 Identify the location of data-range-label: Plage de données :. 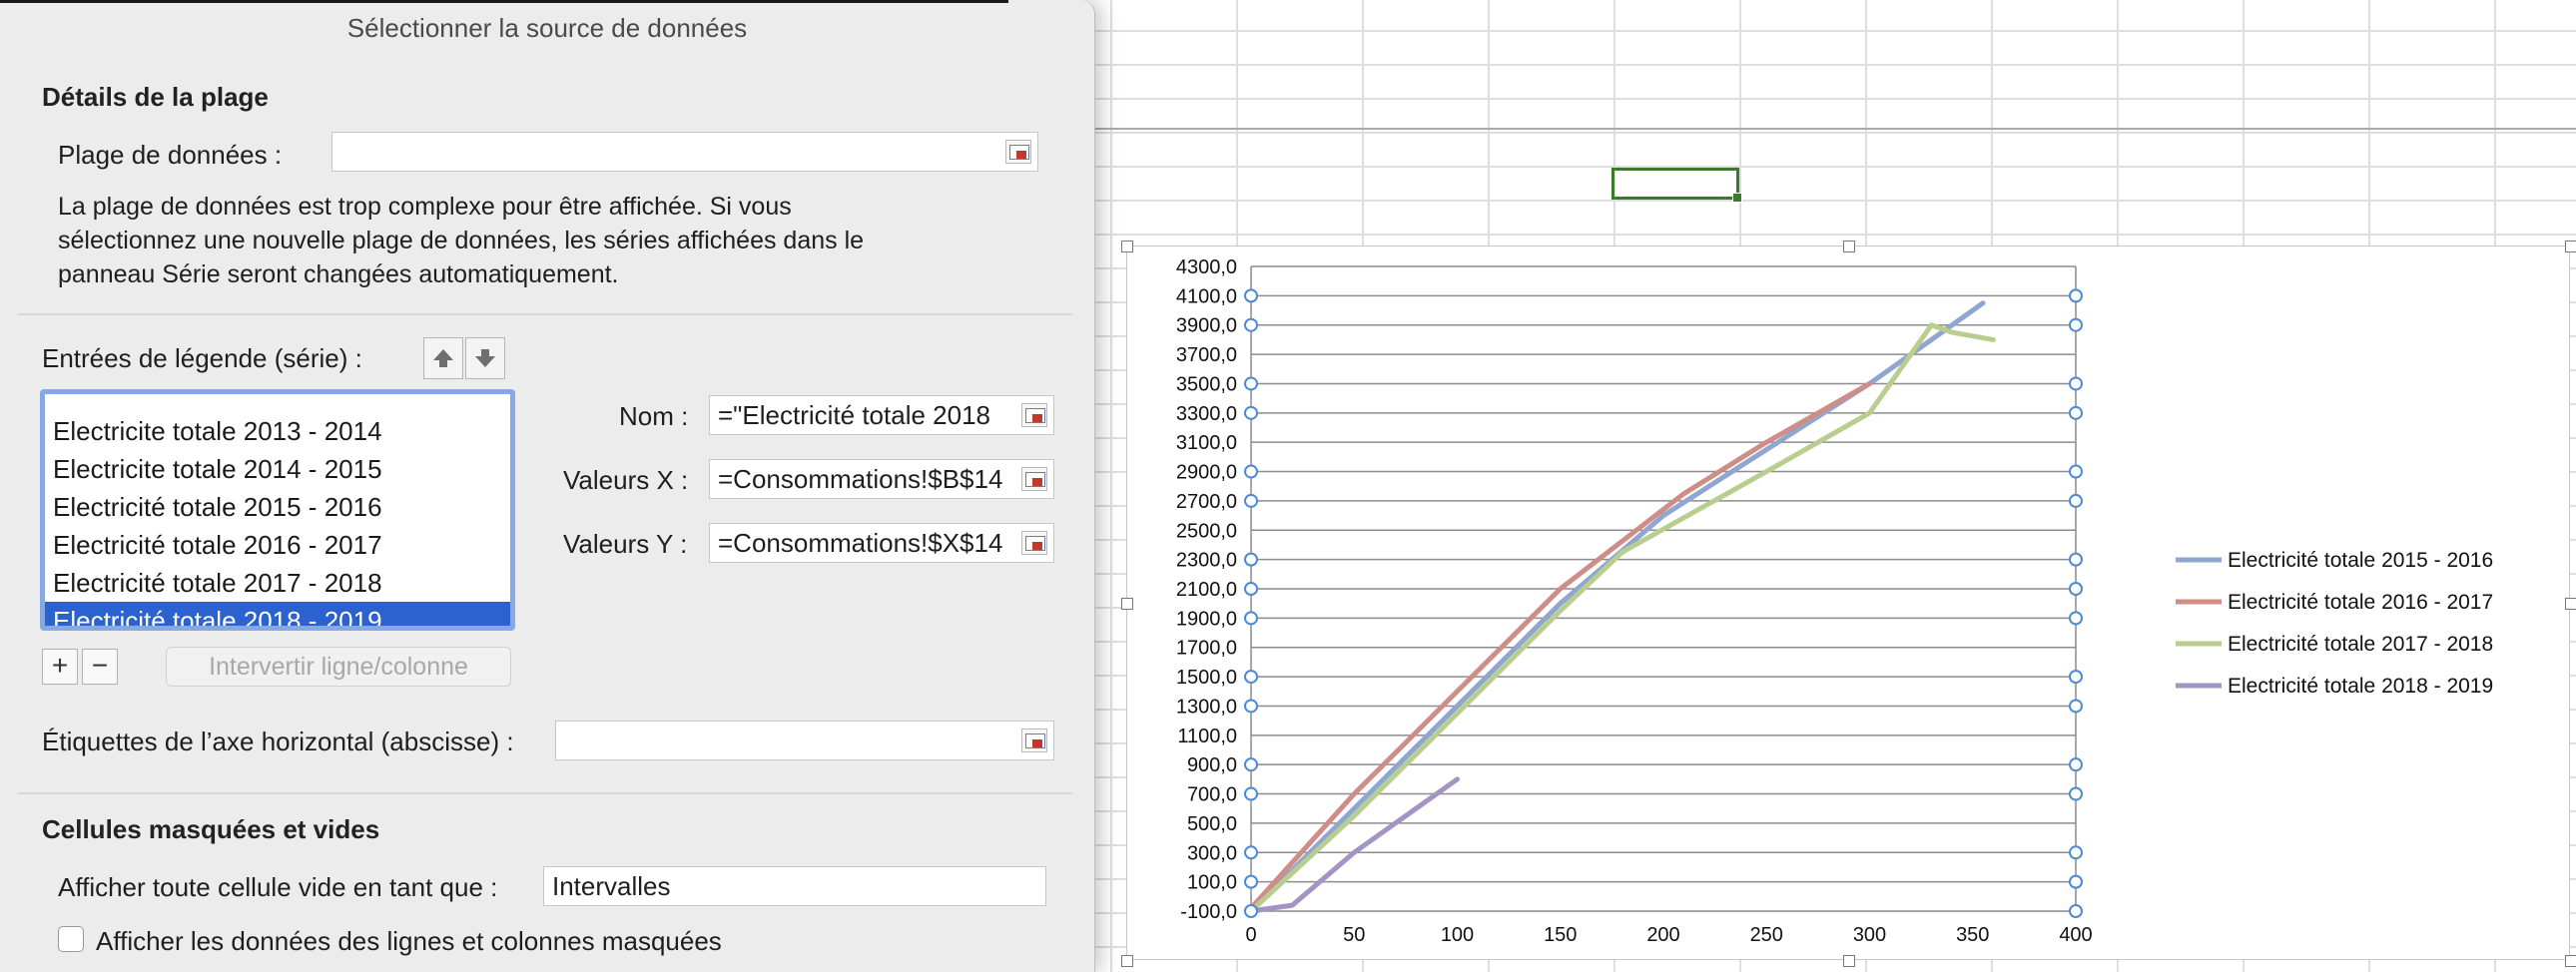
(170, 155).